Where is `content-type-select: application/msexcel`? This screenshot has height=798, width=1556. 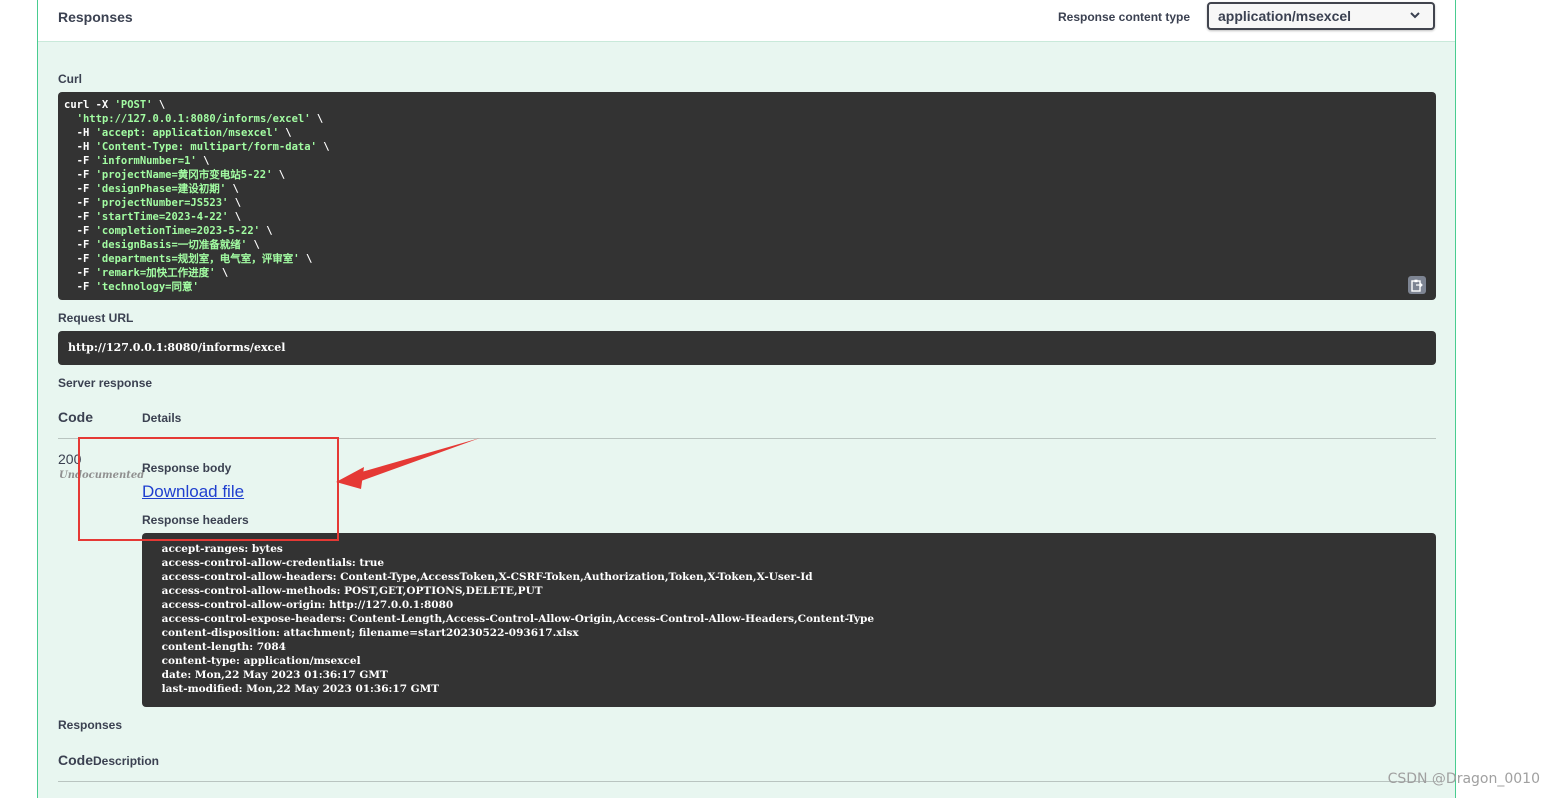 content-type-select: application/msexcel is located at coordinates (1321, 16).